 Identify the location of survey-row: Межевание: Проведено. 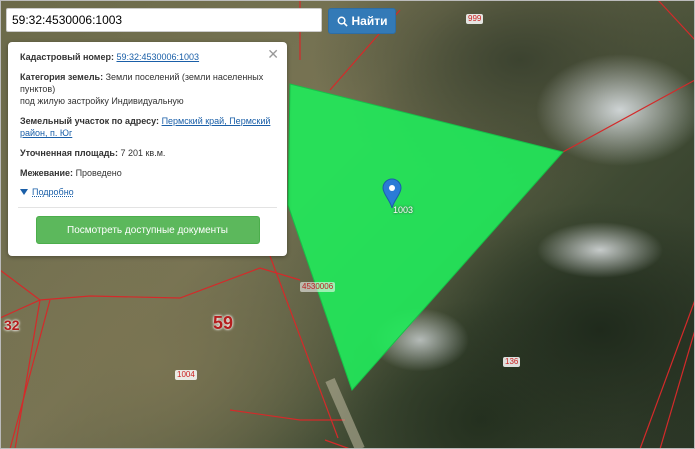
(147, 173).